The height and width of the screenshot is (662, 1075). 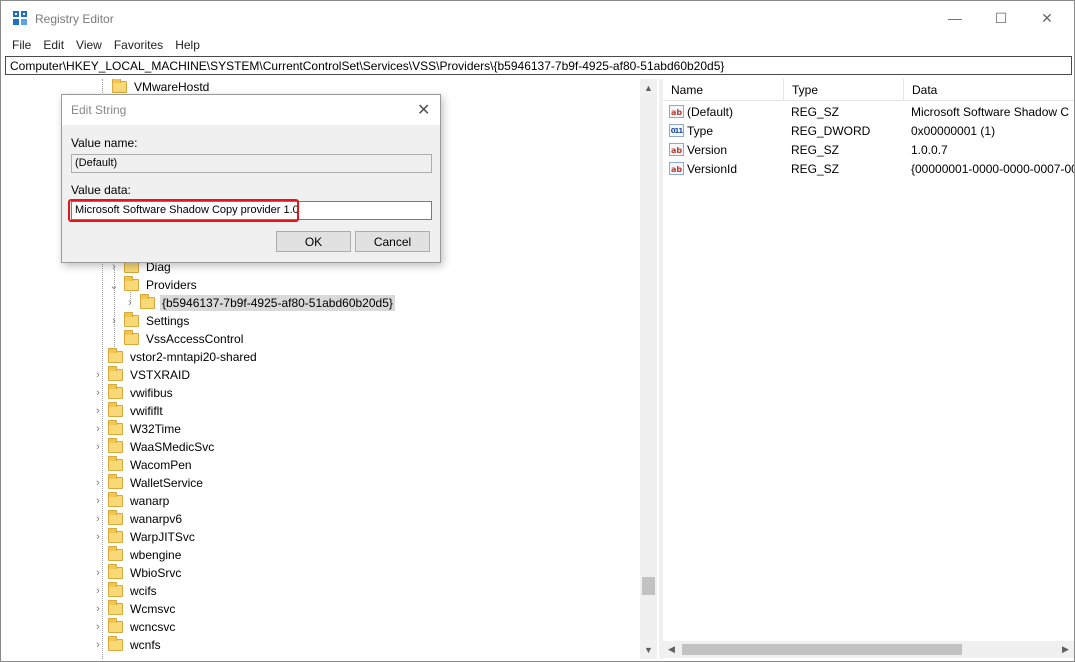 I want to click on scroll-down-icon: ▼, so click(x=648, y=649).